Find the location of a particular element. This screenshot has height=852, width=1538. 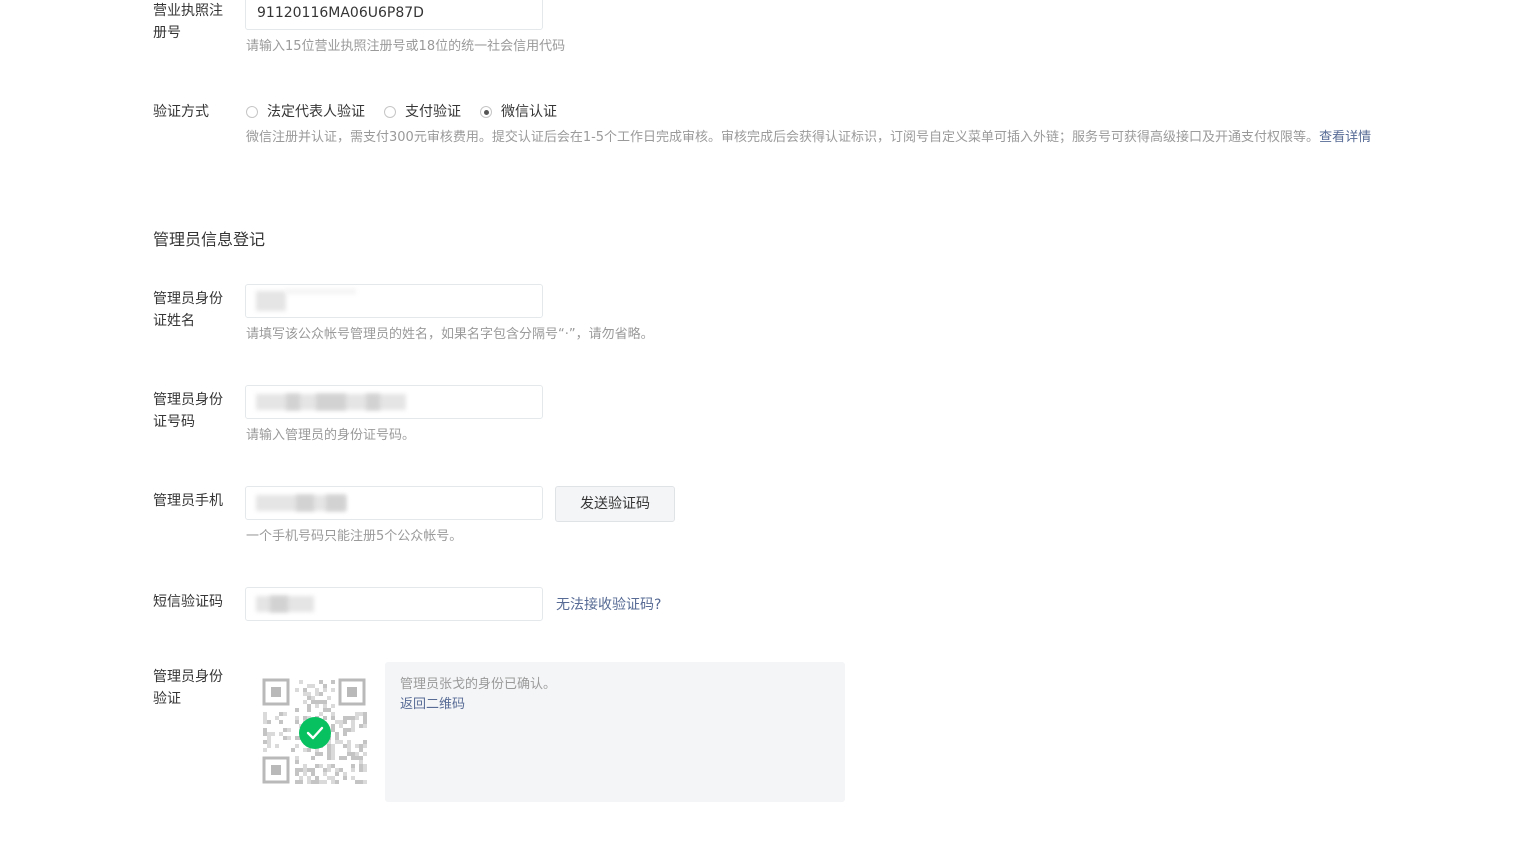

radio-legal-representative: 法定代表人验证 is located at coordinates (305, 112).